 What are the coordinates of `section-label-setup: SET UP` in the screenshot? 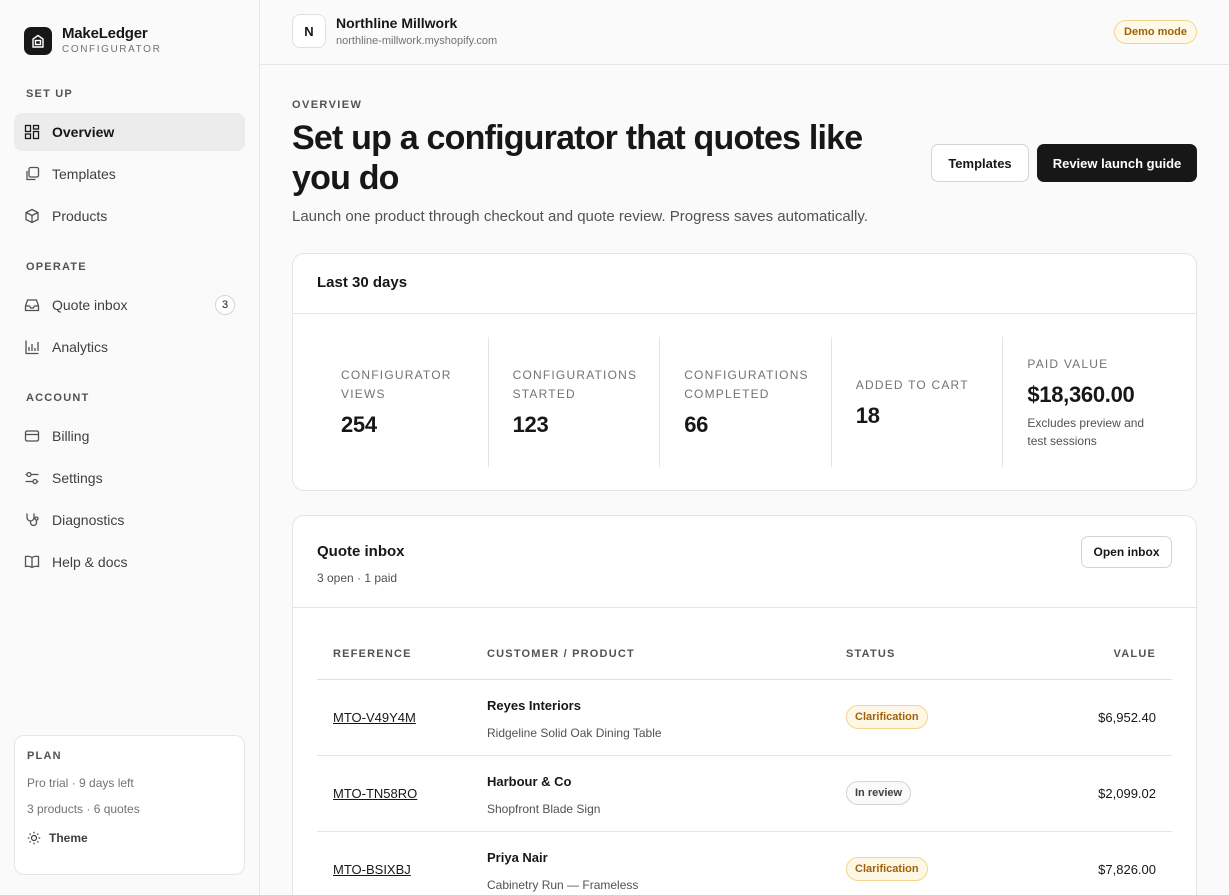 It's located at (49, 94).